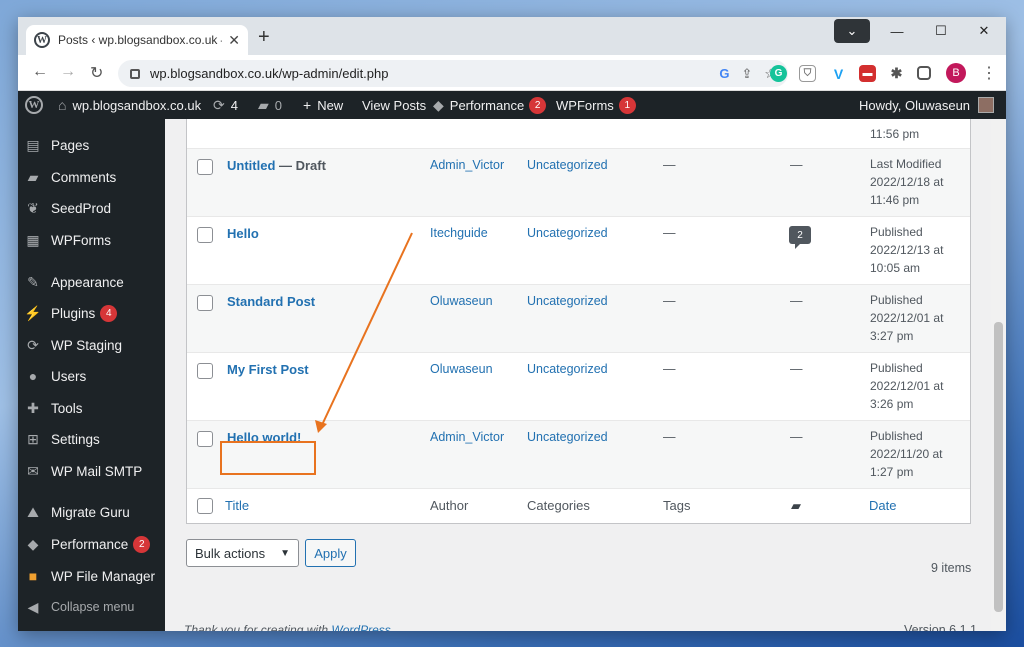  I want to click on apply-button: Apply, so click(330, 553).